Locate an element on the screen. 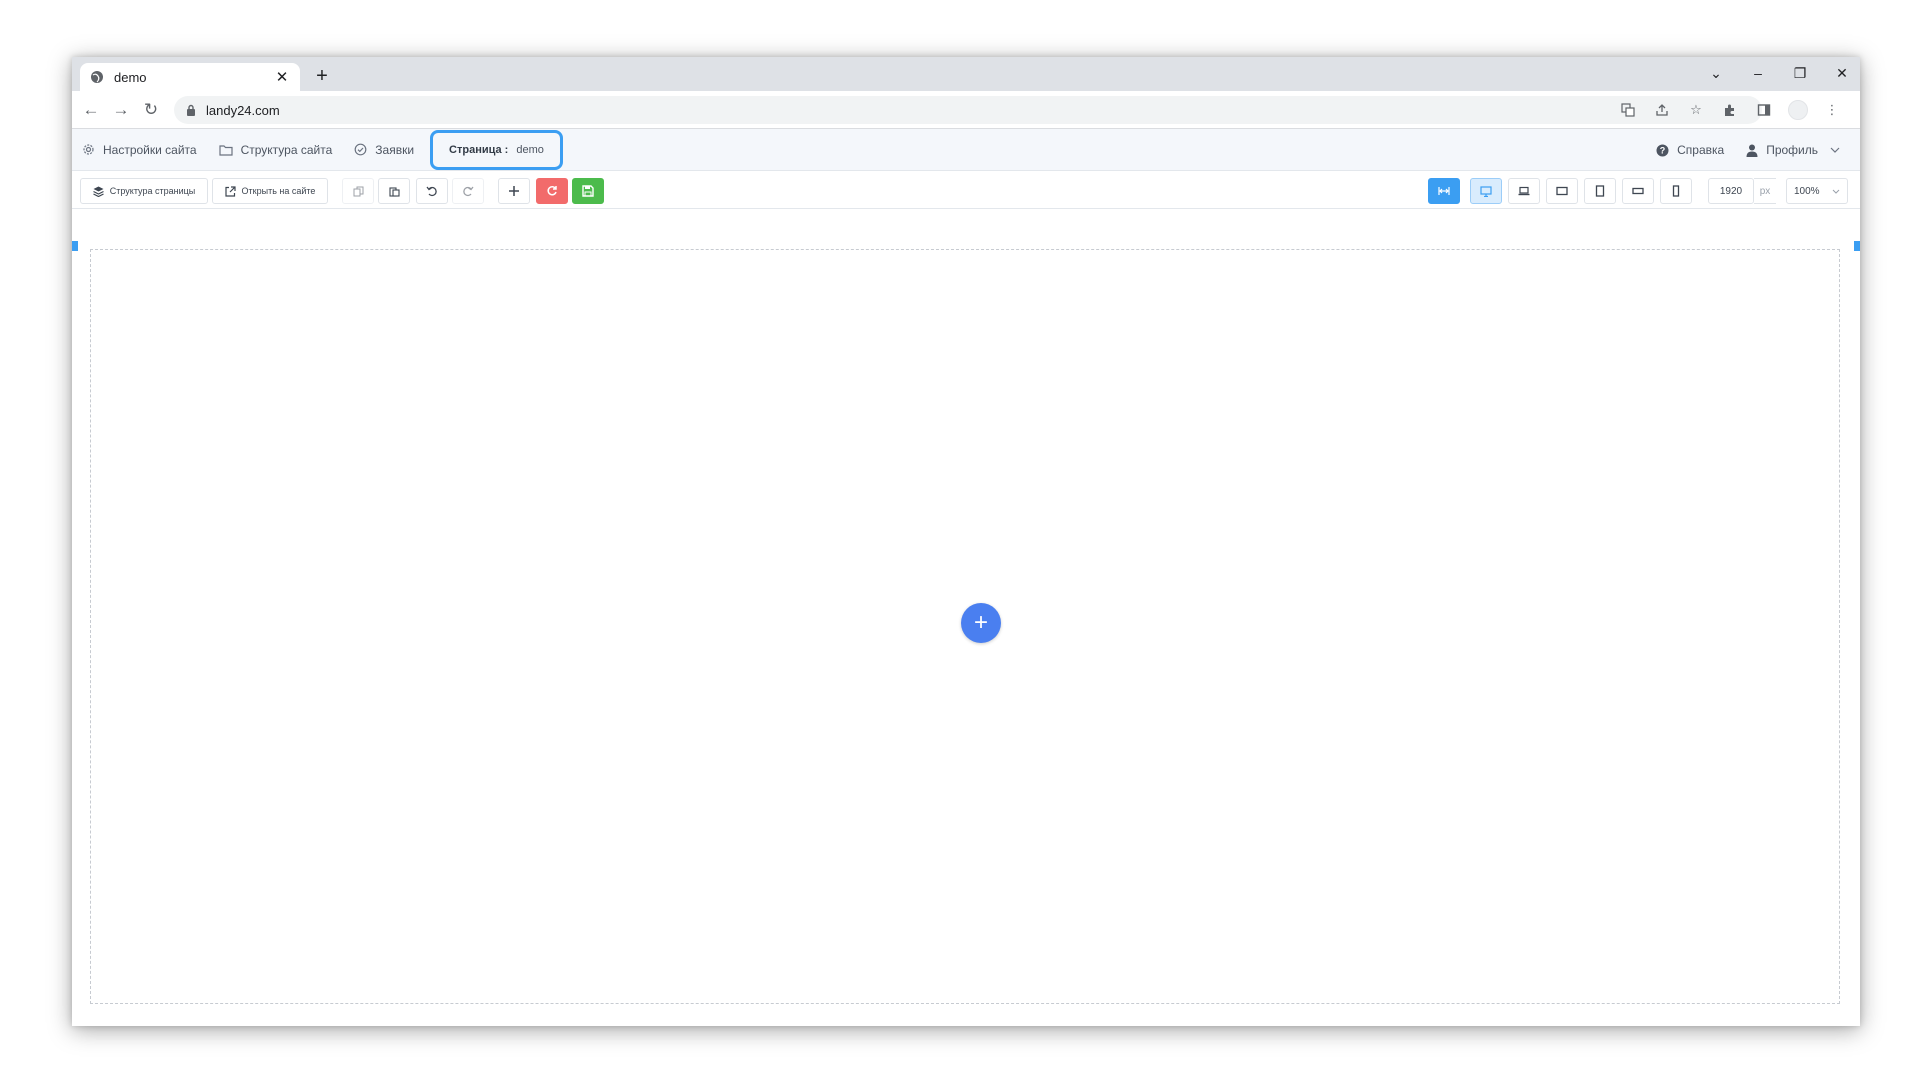  width-unit: px is located at coordinates (1765, 191).